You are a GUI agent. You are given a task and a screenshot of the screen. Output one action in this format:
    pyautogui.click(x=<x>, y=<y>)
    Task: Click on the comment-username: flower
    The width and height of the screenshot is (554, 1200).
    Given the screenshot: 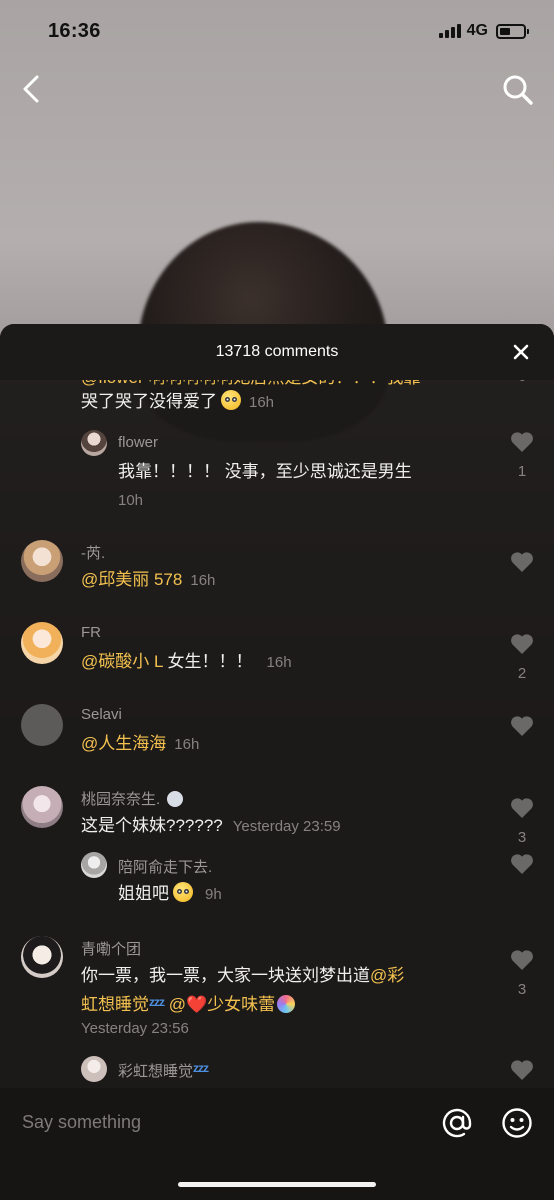 What is the action you would take?
    pyautogui.click(x=138, y=442)
    